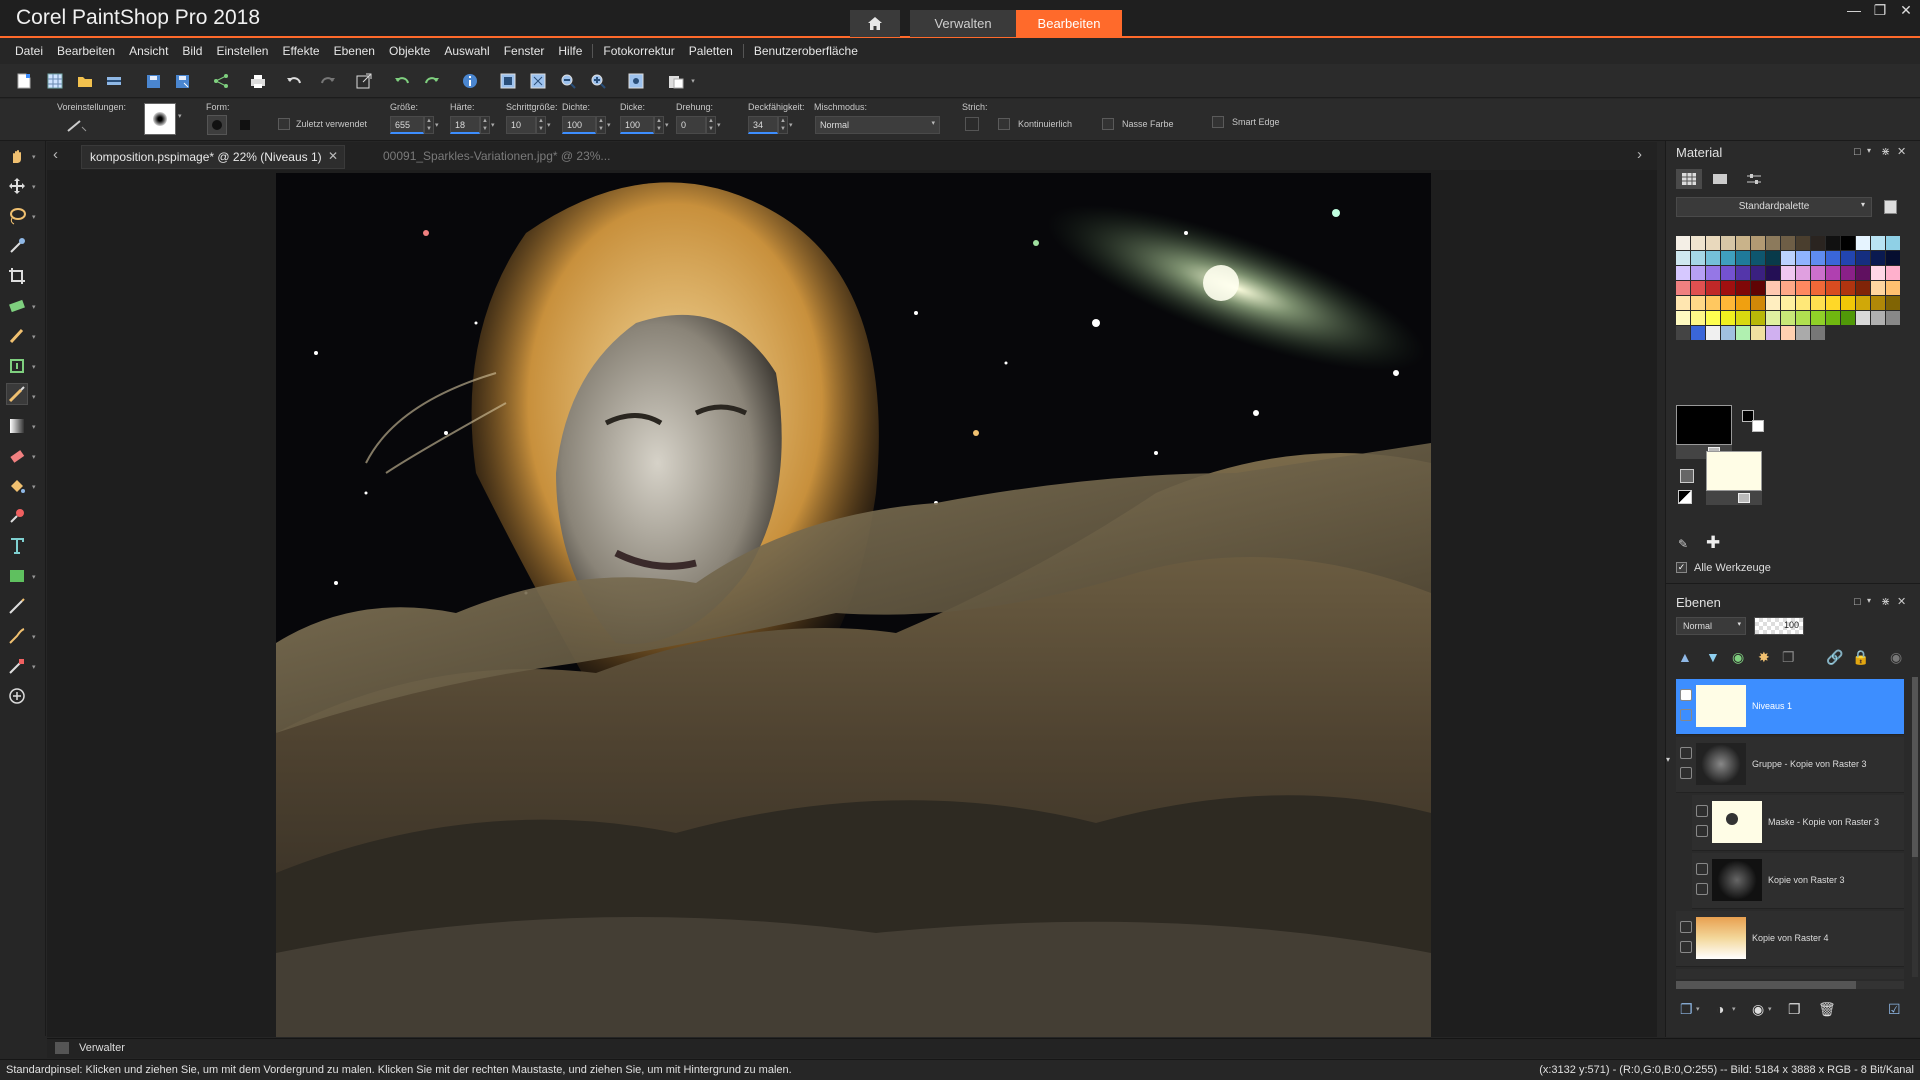 This screenshot has width=1920, height=1080. Describe the element at coordinates (77, 125) in the screenshot. I see `brush-preset-icon` at that location.